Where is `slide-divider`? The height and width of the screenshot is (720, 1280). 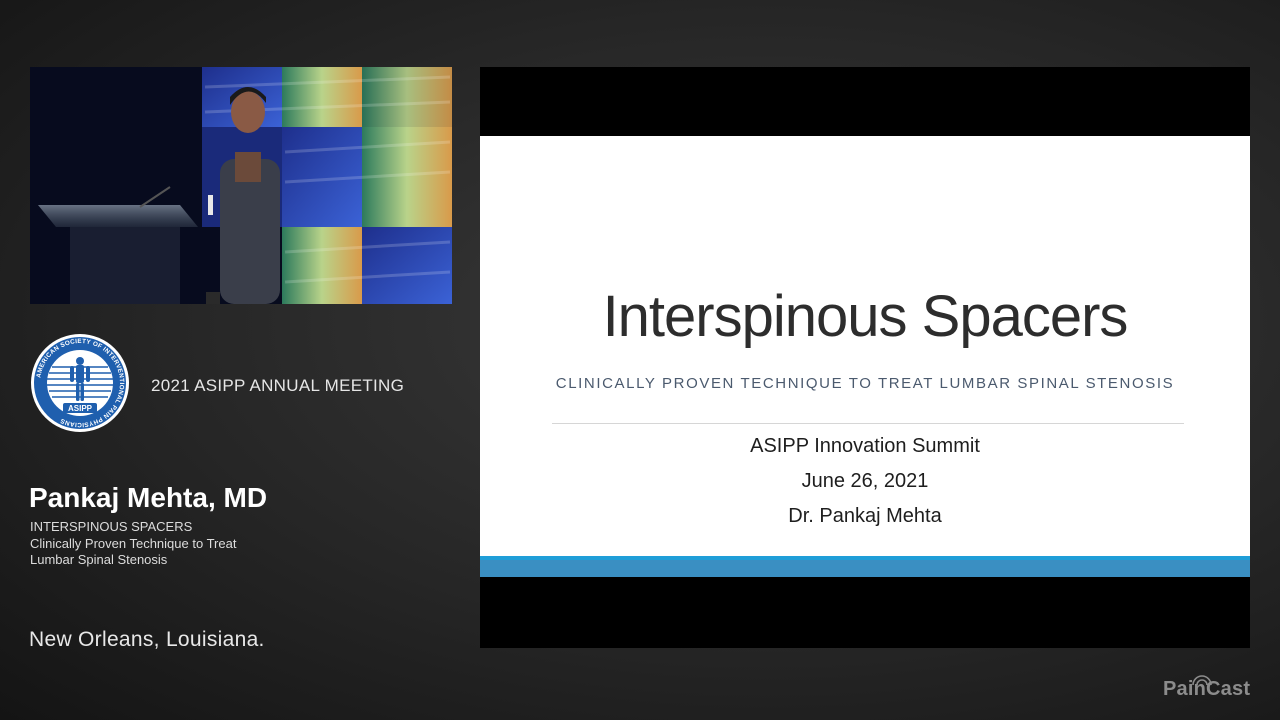 slide-divider is located at coordinates (868, 423).